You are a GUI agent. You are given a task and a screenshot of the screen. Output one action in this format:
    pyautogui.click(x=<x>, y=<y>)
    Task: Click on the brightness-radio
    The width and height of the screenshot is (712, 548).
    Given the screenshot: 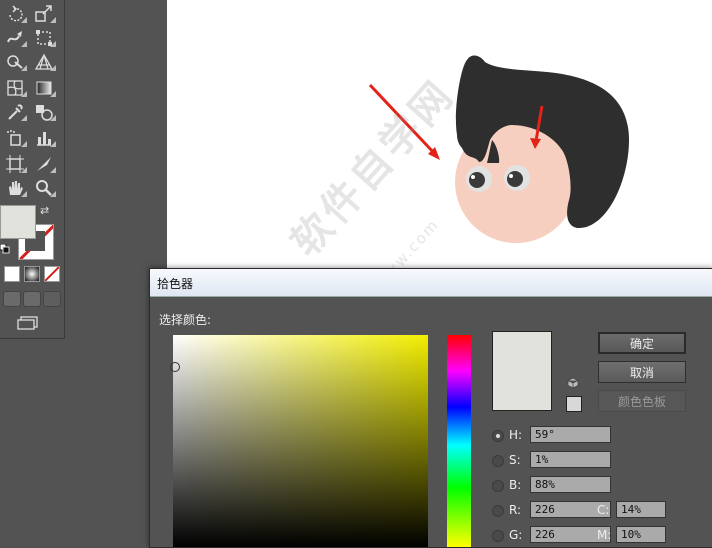 What is the action you would take?
    pyautogui.click(x=498, y=486)
    